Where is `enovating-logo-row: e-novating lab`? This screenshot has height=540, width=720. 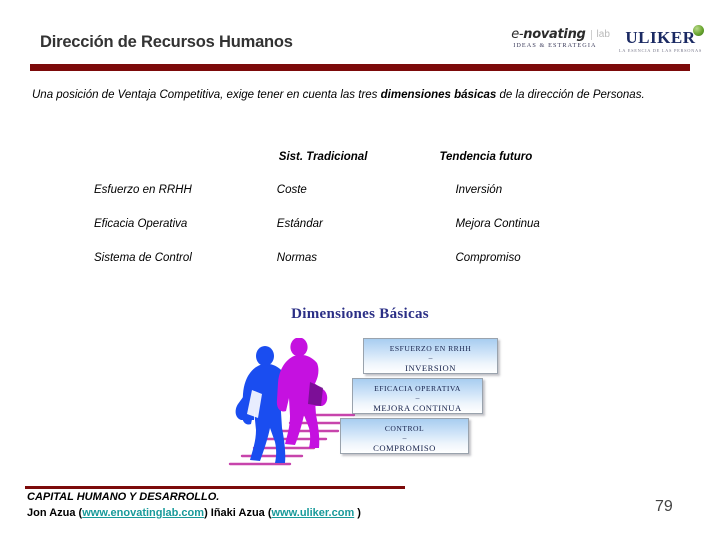 enovating-logo-row: e-novating lab is located at coordinates (560, 34).